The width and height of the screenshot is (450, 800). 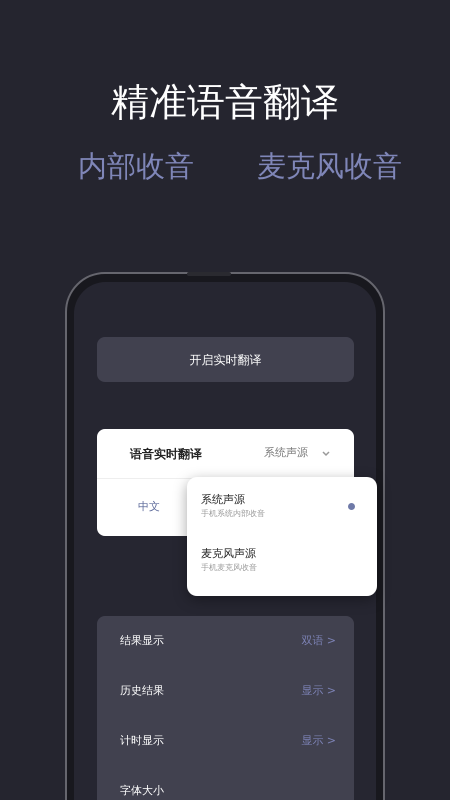 I want to click on subtitle: 麦克风收音, so click(x=329, y=166).